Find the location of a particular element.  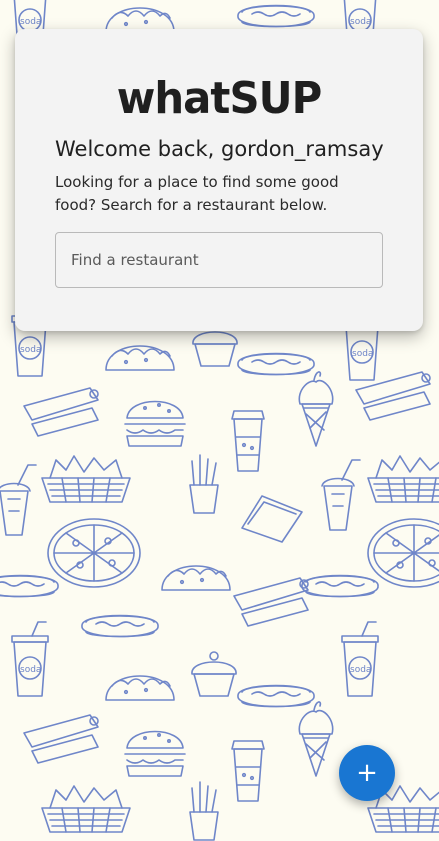

welcome-prefix: Welcome back, is located at coordinates (138, 149).